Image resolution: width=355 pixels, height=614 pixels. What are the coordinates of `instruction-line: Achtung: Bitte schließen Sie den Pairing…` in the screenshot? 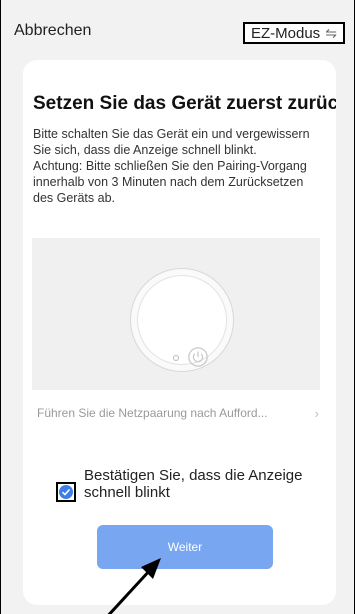 It's located at (170, 182).